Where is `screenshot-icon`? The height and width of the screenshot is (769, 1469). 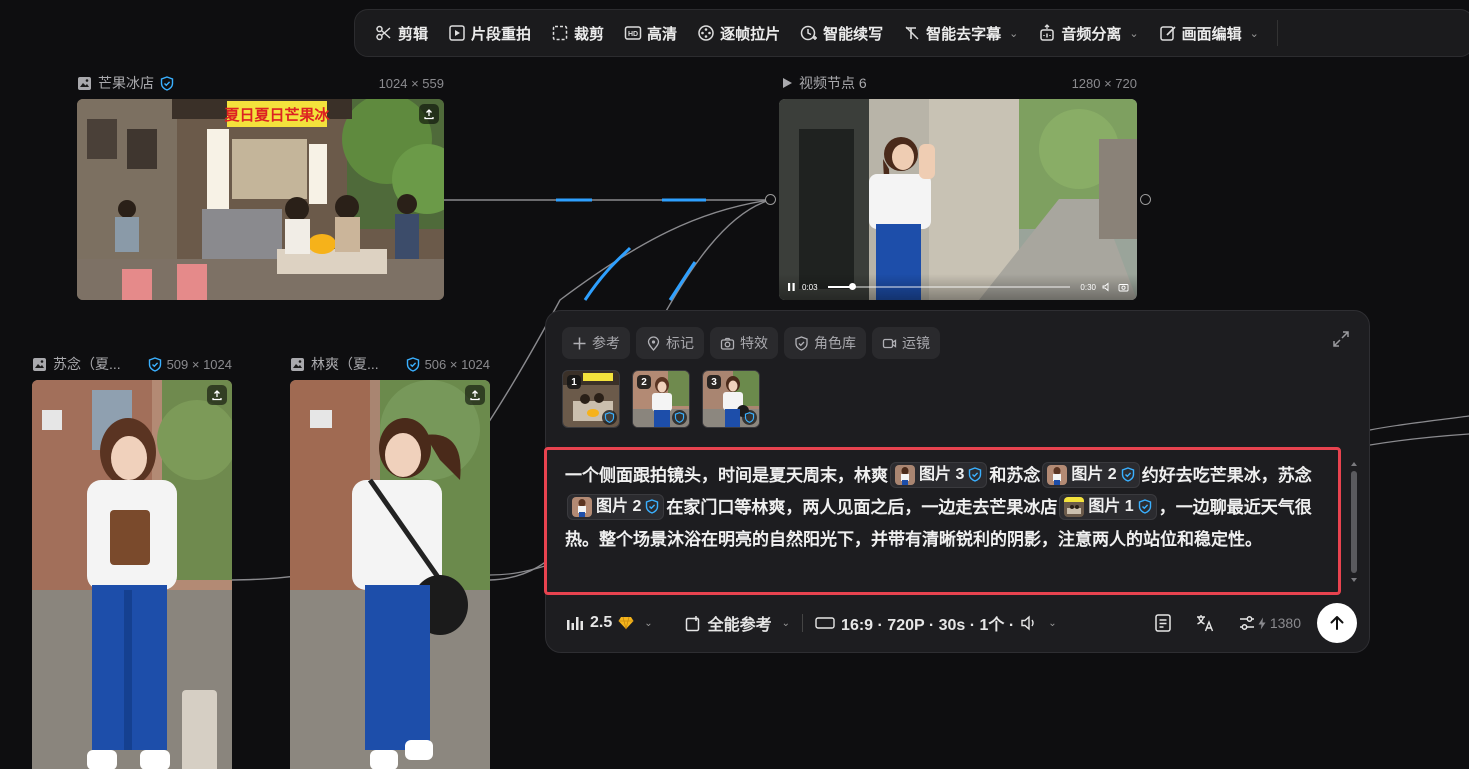
screenshot-icon is located at coordinates (1123, 287).